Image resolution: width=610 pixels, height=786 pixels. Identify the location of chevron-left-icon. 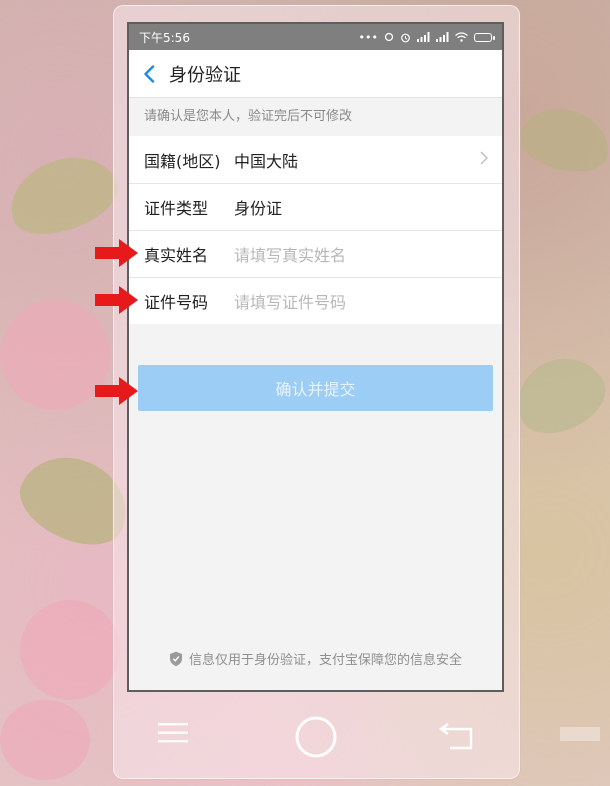
(149, 74).